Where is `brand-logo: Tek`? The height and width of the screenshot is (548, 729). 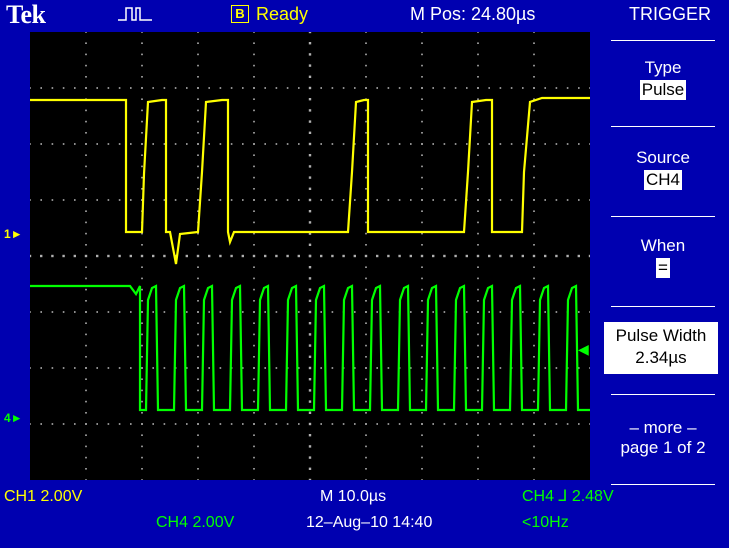 brand-logo: Tek is located at coordinates (26, 14).